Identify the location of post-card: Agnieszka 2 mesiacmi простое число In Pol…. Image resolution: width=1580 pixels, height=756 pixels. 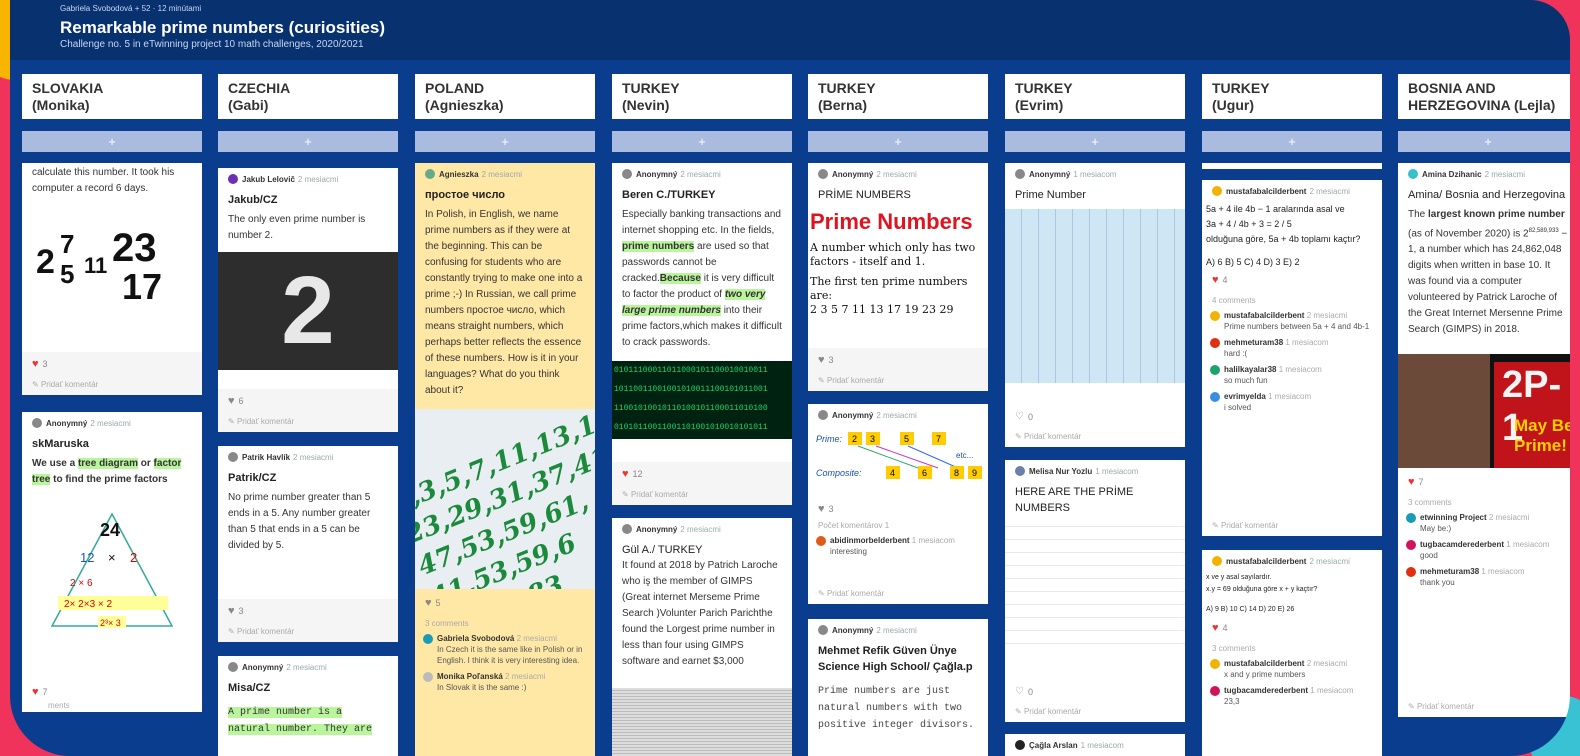
(505, 459).